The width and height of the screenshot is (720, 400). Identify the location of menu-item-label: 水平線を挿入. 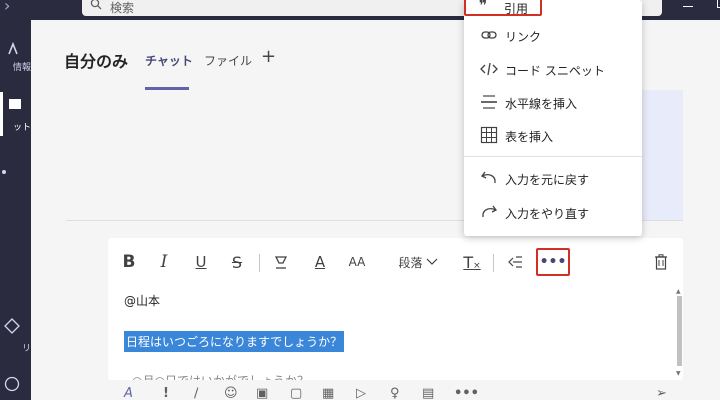
(541, 104).